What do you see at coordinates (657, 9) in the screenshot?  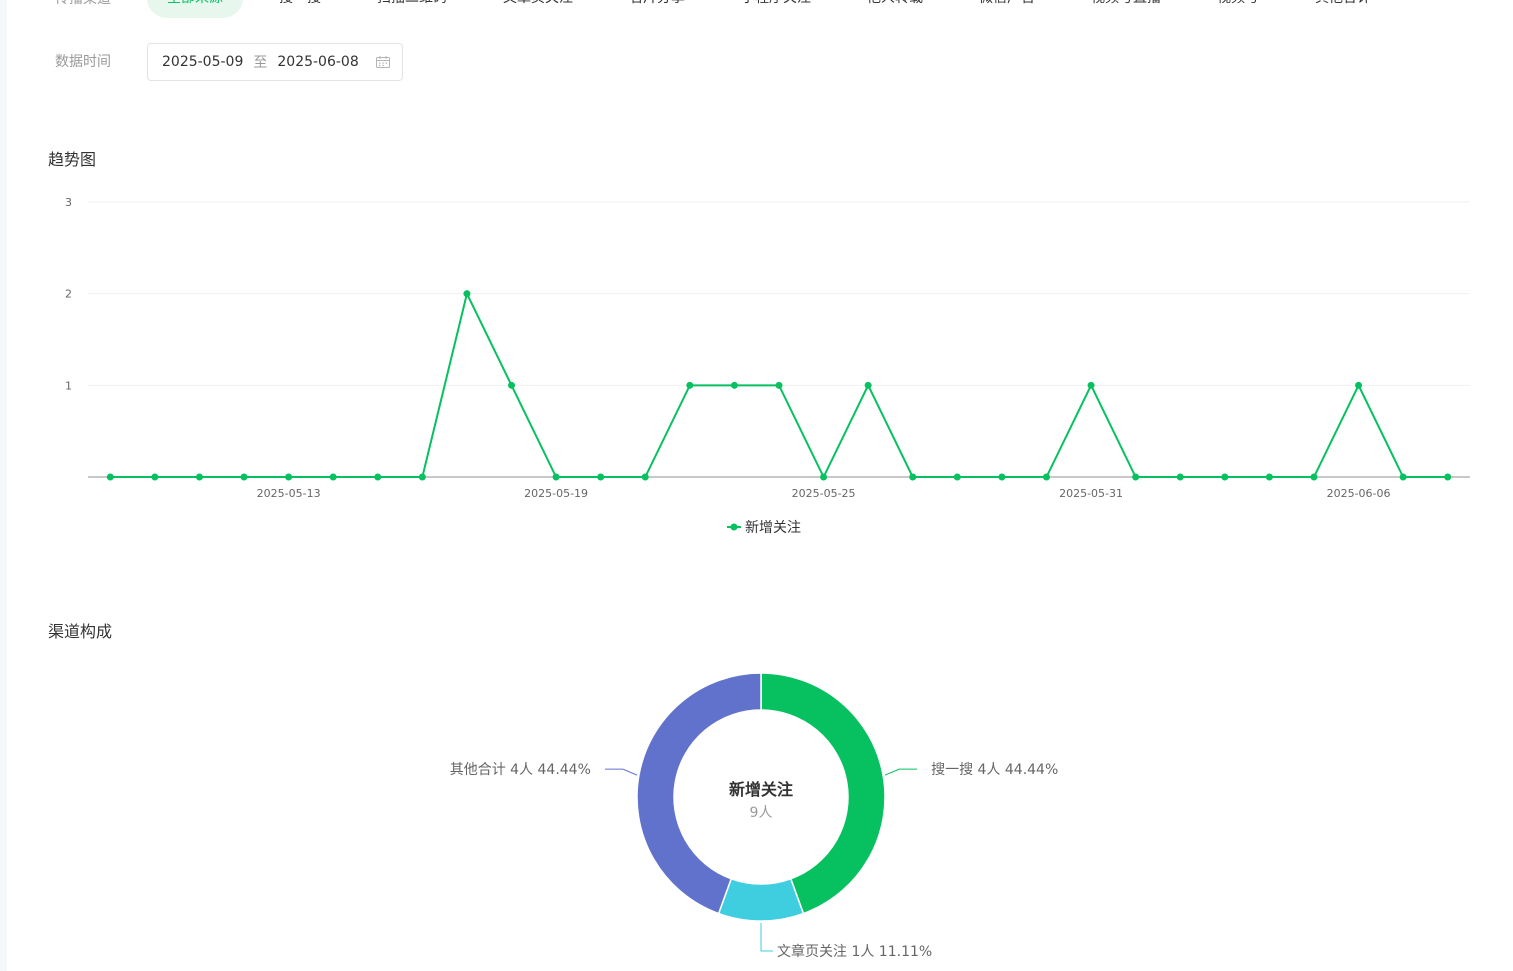 I see `channel-chip: 名片分享` at bounding box center [657, 9].